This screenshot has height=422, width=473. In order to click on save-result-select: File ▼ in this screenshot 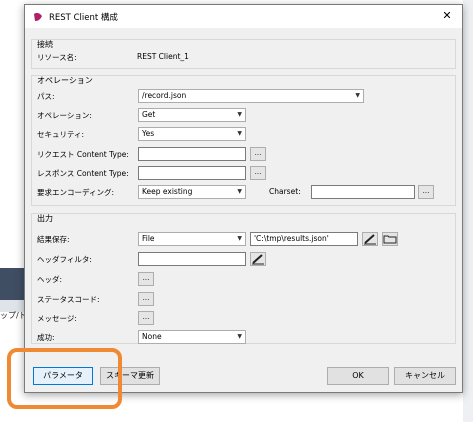, I will do `click(192, 239)`.